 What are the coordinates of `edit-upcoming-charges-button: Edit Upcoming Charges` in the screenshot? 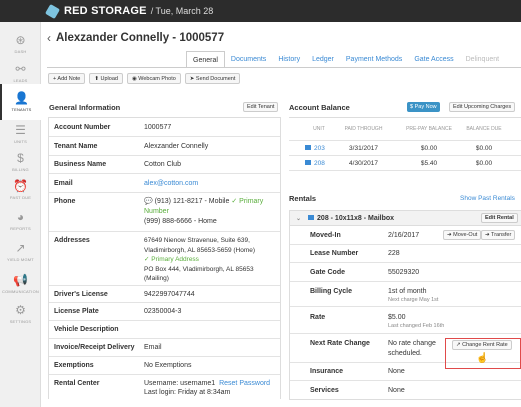 It's located at (482, 107).